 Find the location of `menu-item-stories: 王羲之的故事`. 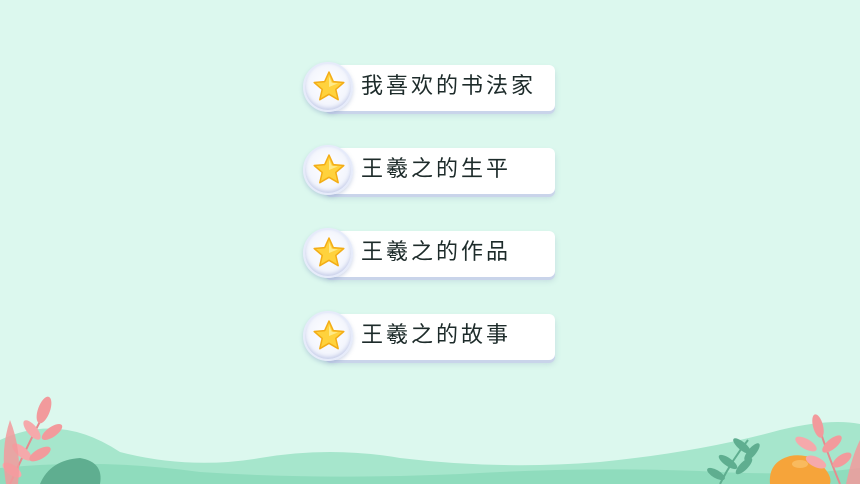

menu-item-stories: 王羲之的故事 is located at coordinates (430, 338).